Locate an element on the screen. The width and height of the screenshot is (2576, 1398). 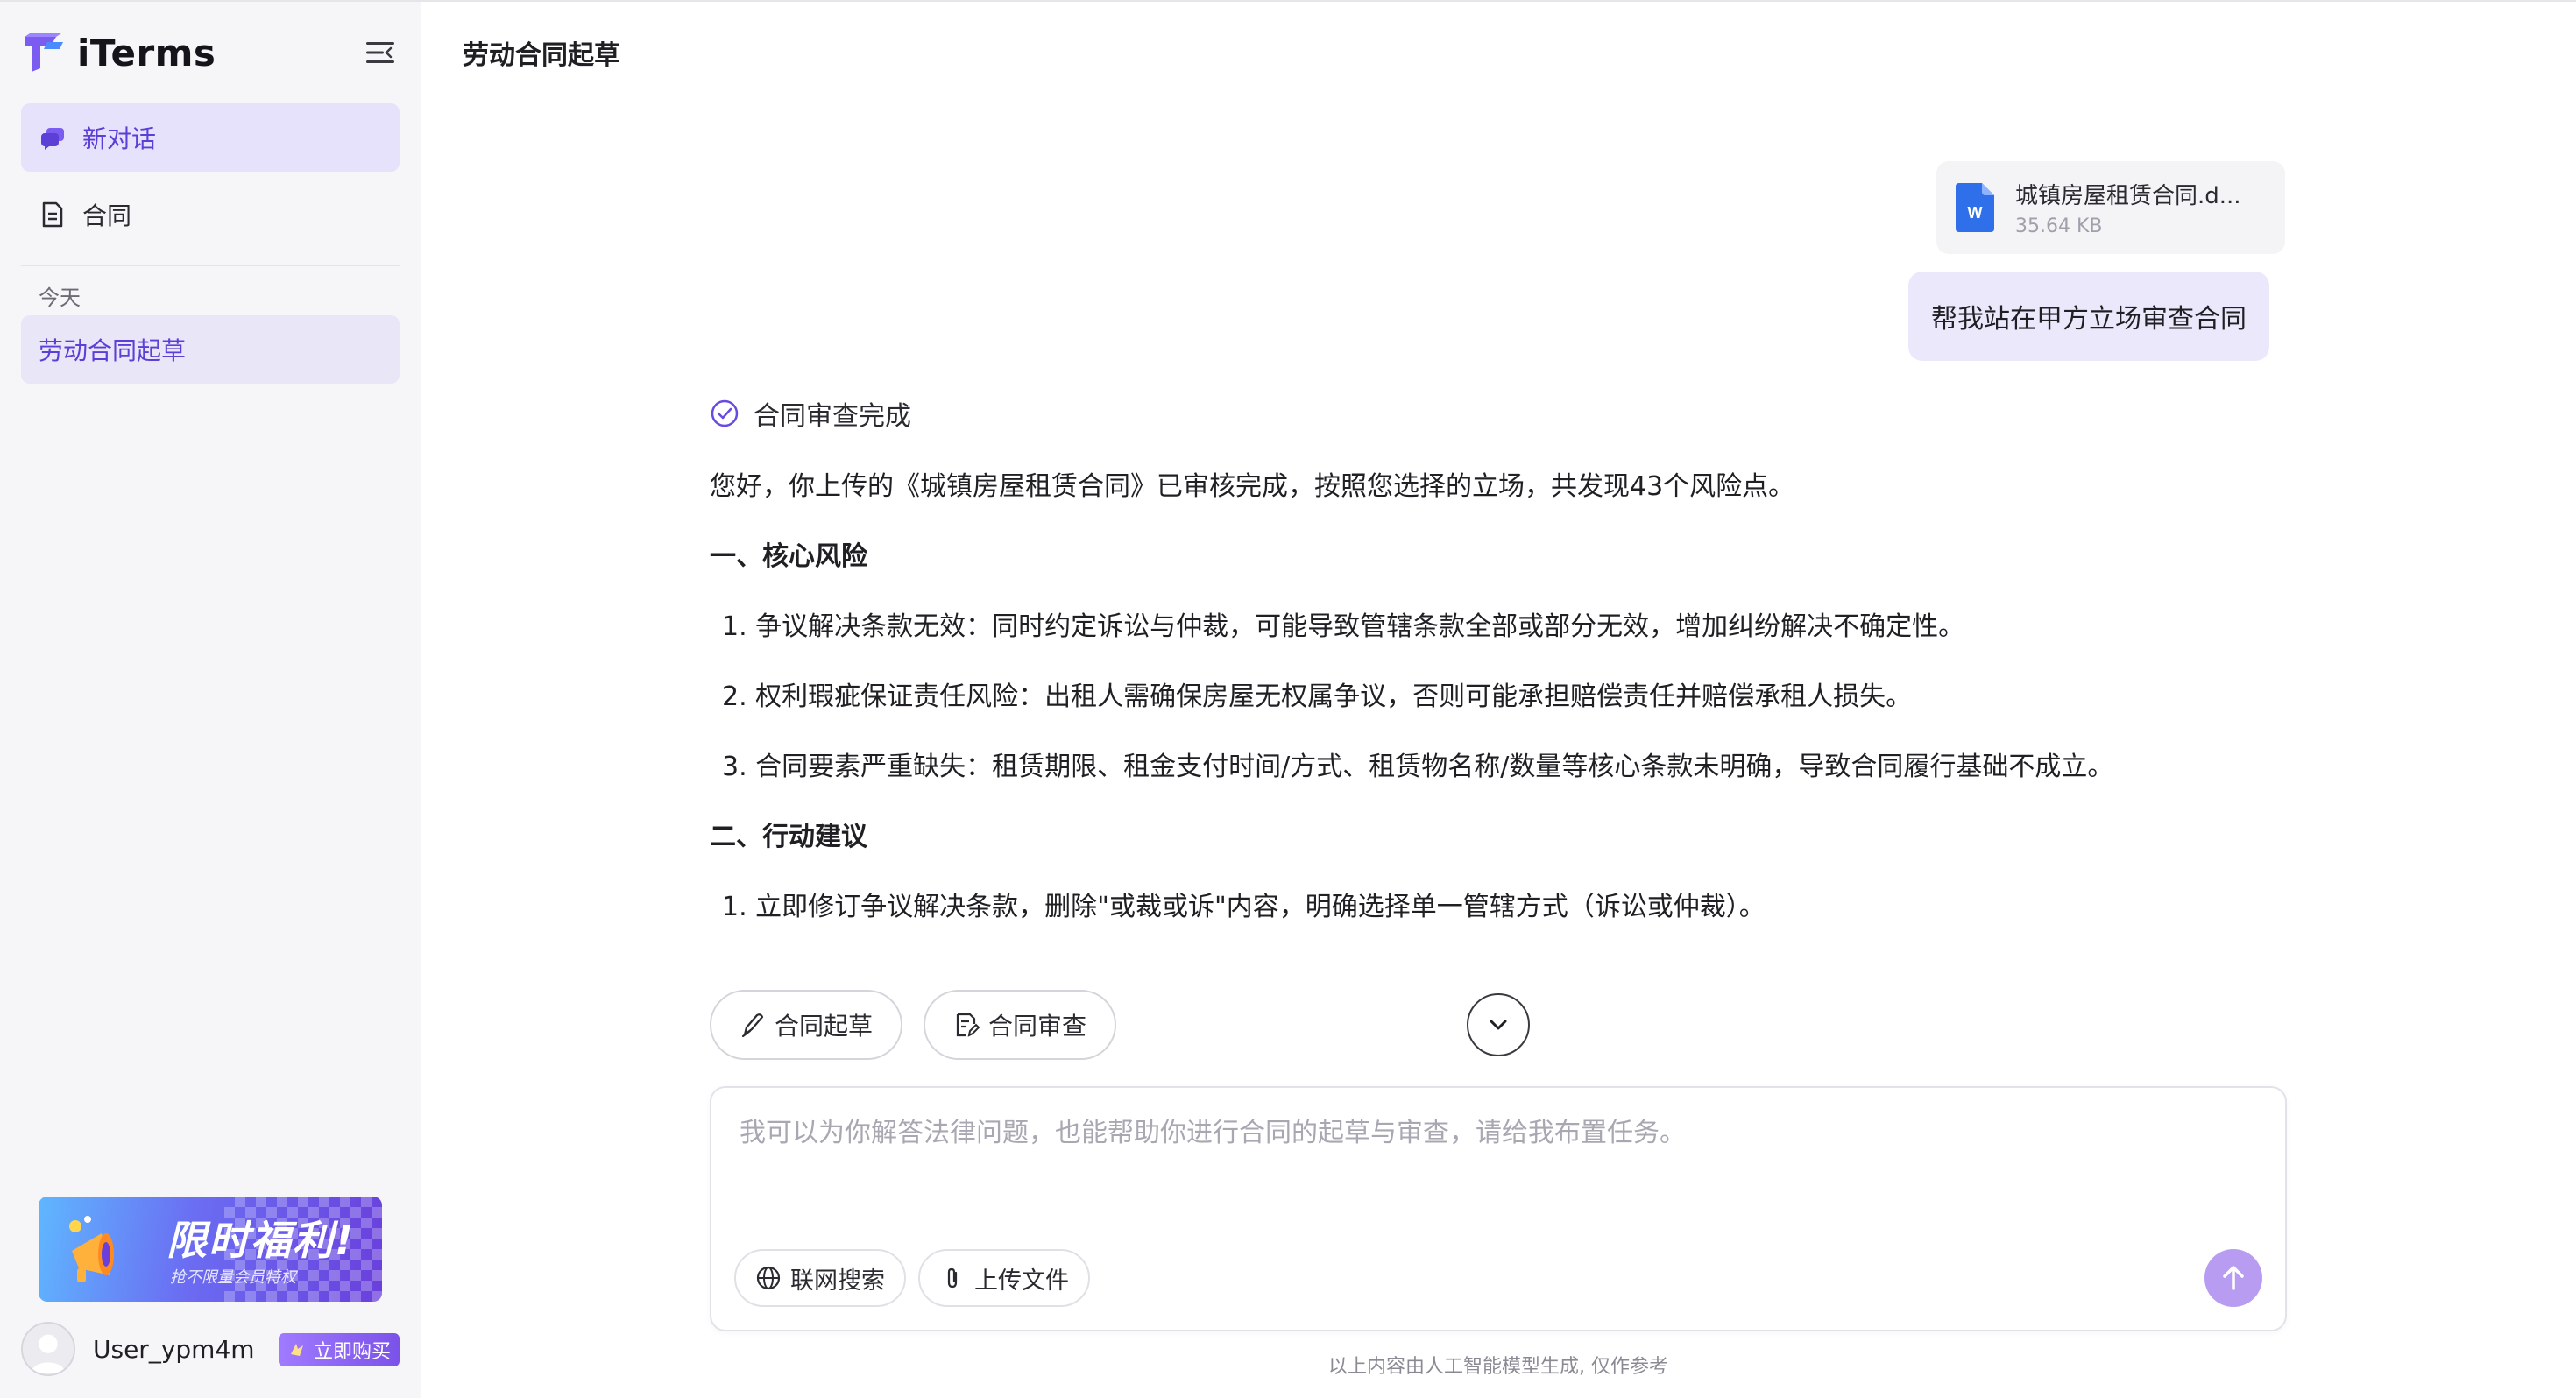
web-search-button: 联网搜索 is located at coordinates (820, 1278).